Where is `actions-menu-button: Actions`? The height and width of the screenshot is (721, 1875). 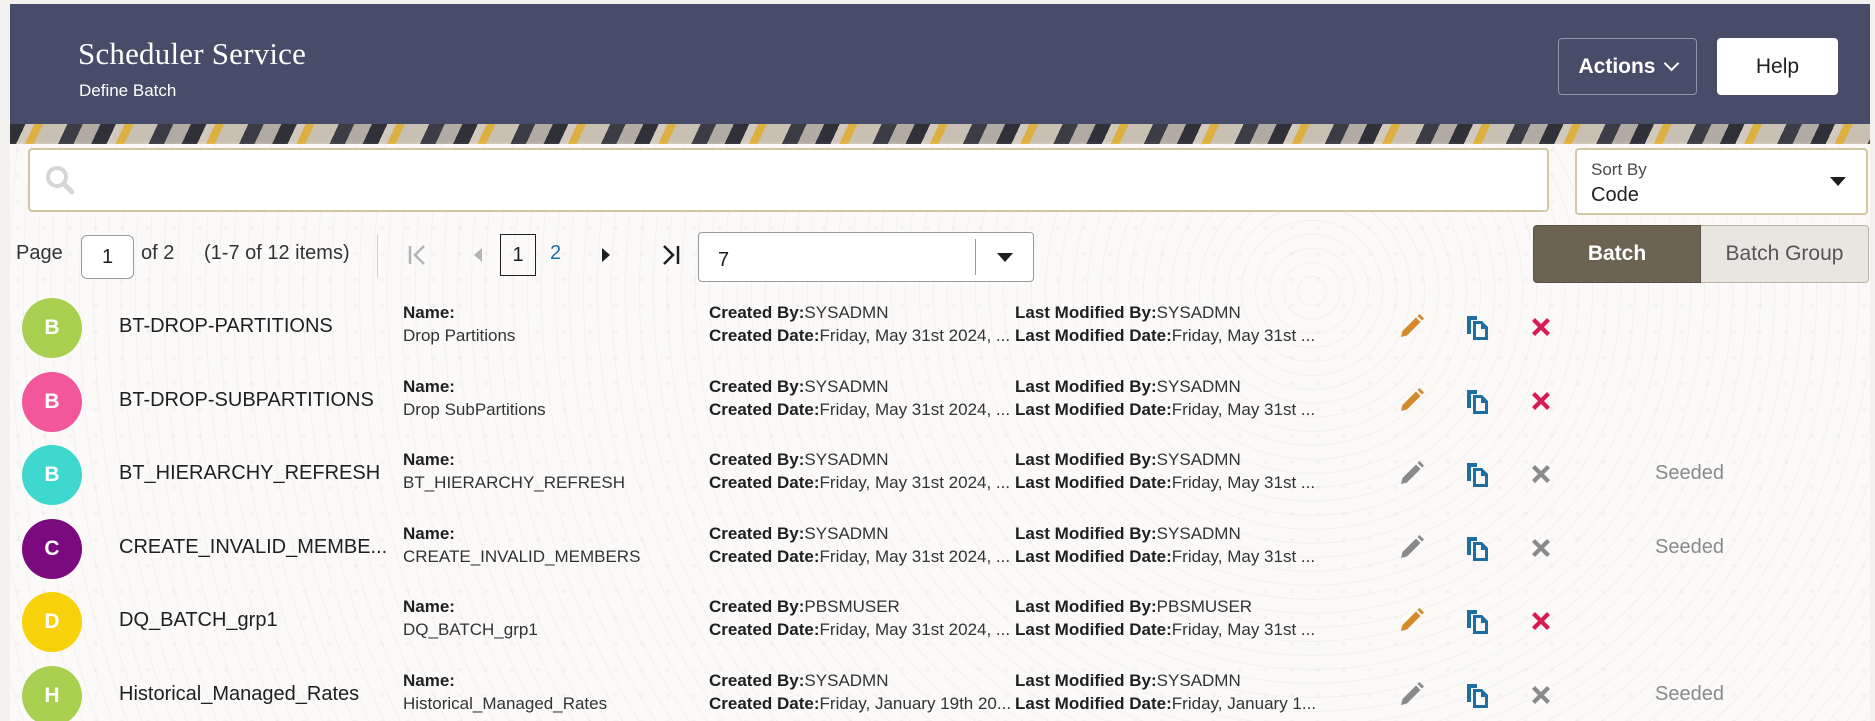 actions-menu-button: Actions is located at coordinates (1627, 66).